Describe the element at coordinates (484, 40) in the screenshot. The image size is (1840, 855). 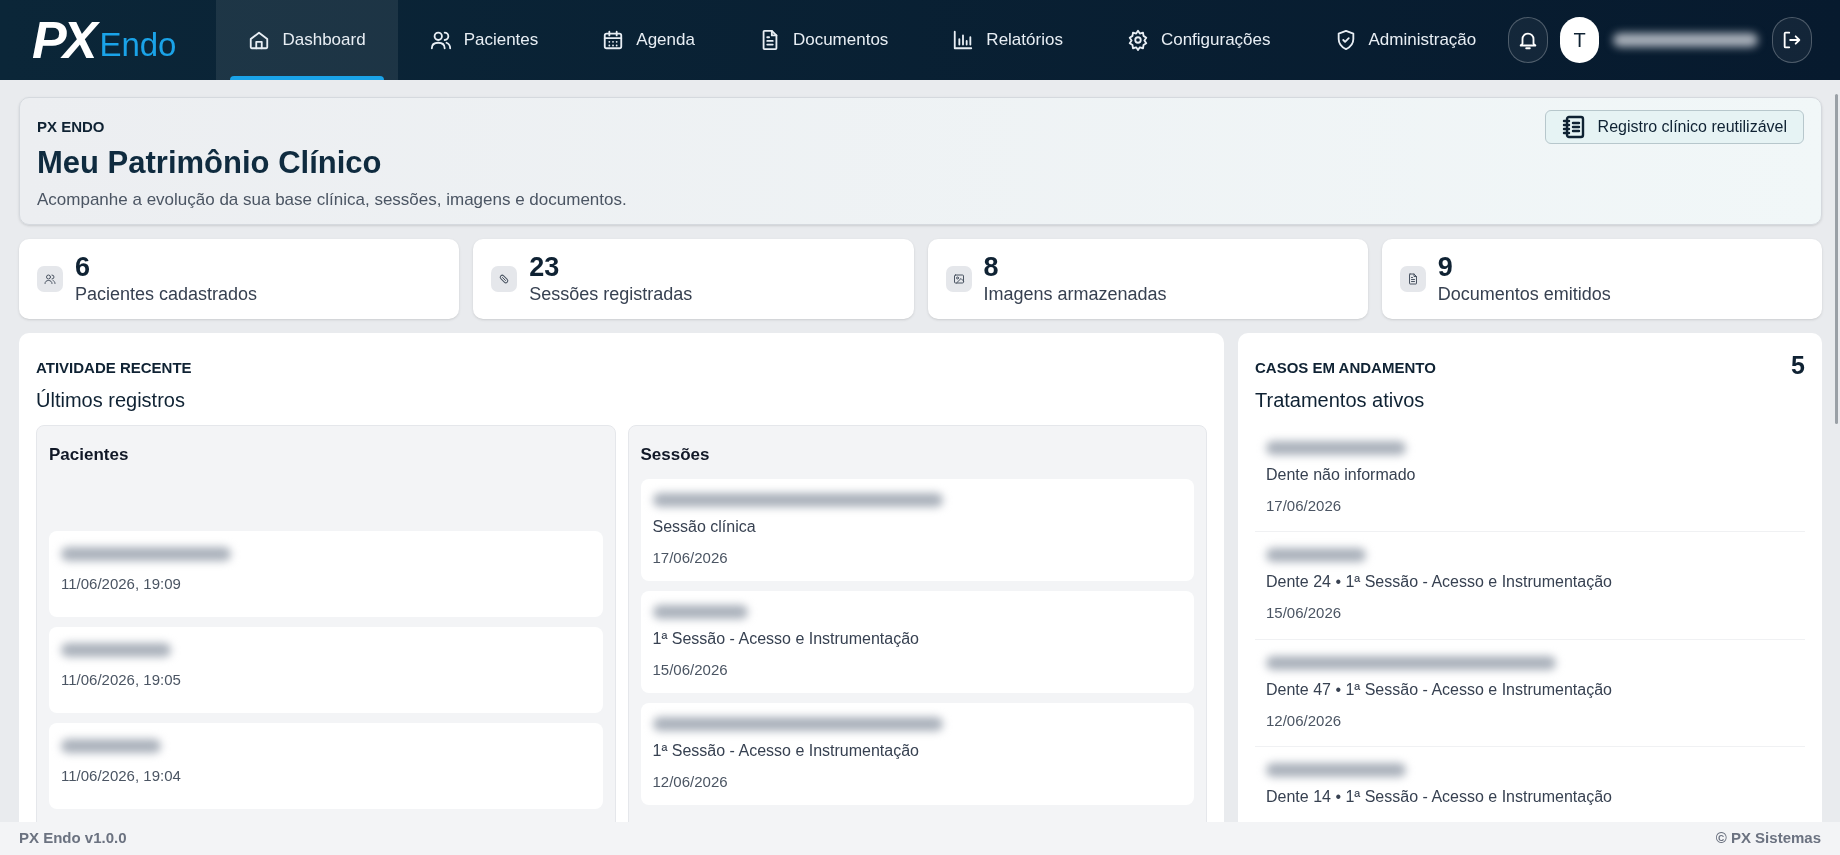
I see `nav-tab: Pacientes` at that location.